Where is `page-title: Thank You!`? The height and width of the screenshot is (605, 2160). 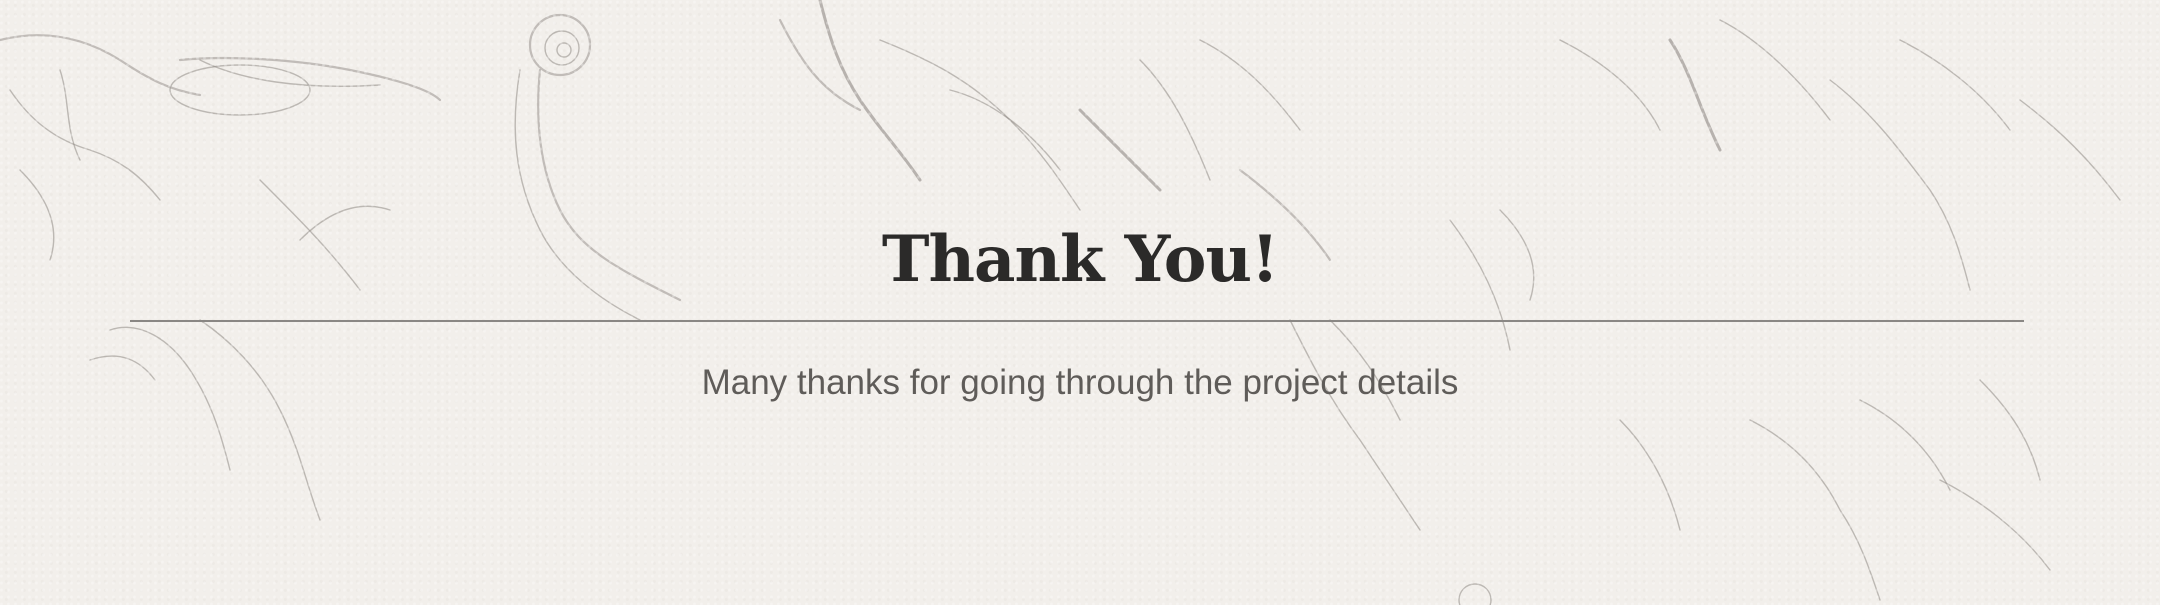 page-title: Thank You! is located at coordinates (1080, 259).